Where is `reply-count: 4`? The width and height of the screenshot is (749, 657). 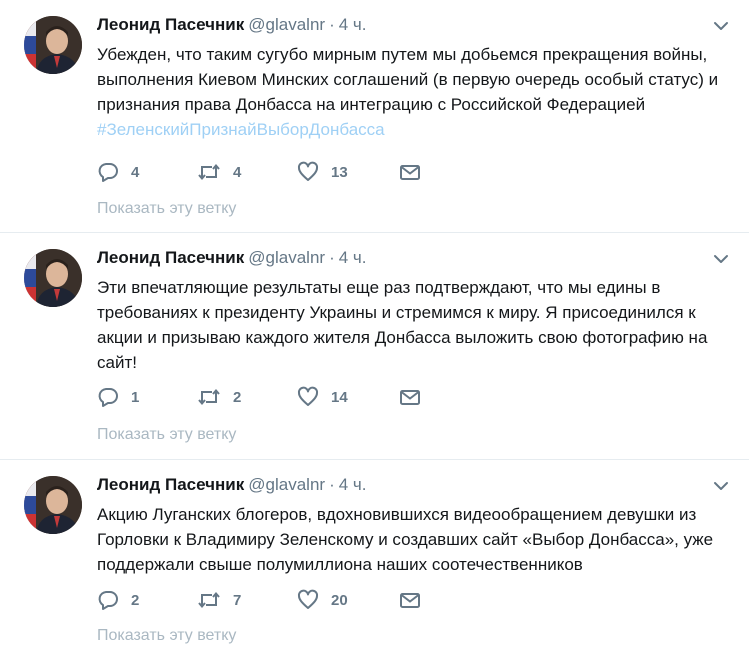 reply-count: 4 is located at coordinates (135, 172).